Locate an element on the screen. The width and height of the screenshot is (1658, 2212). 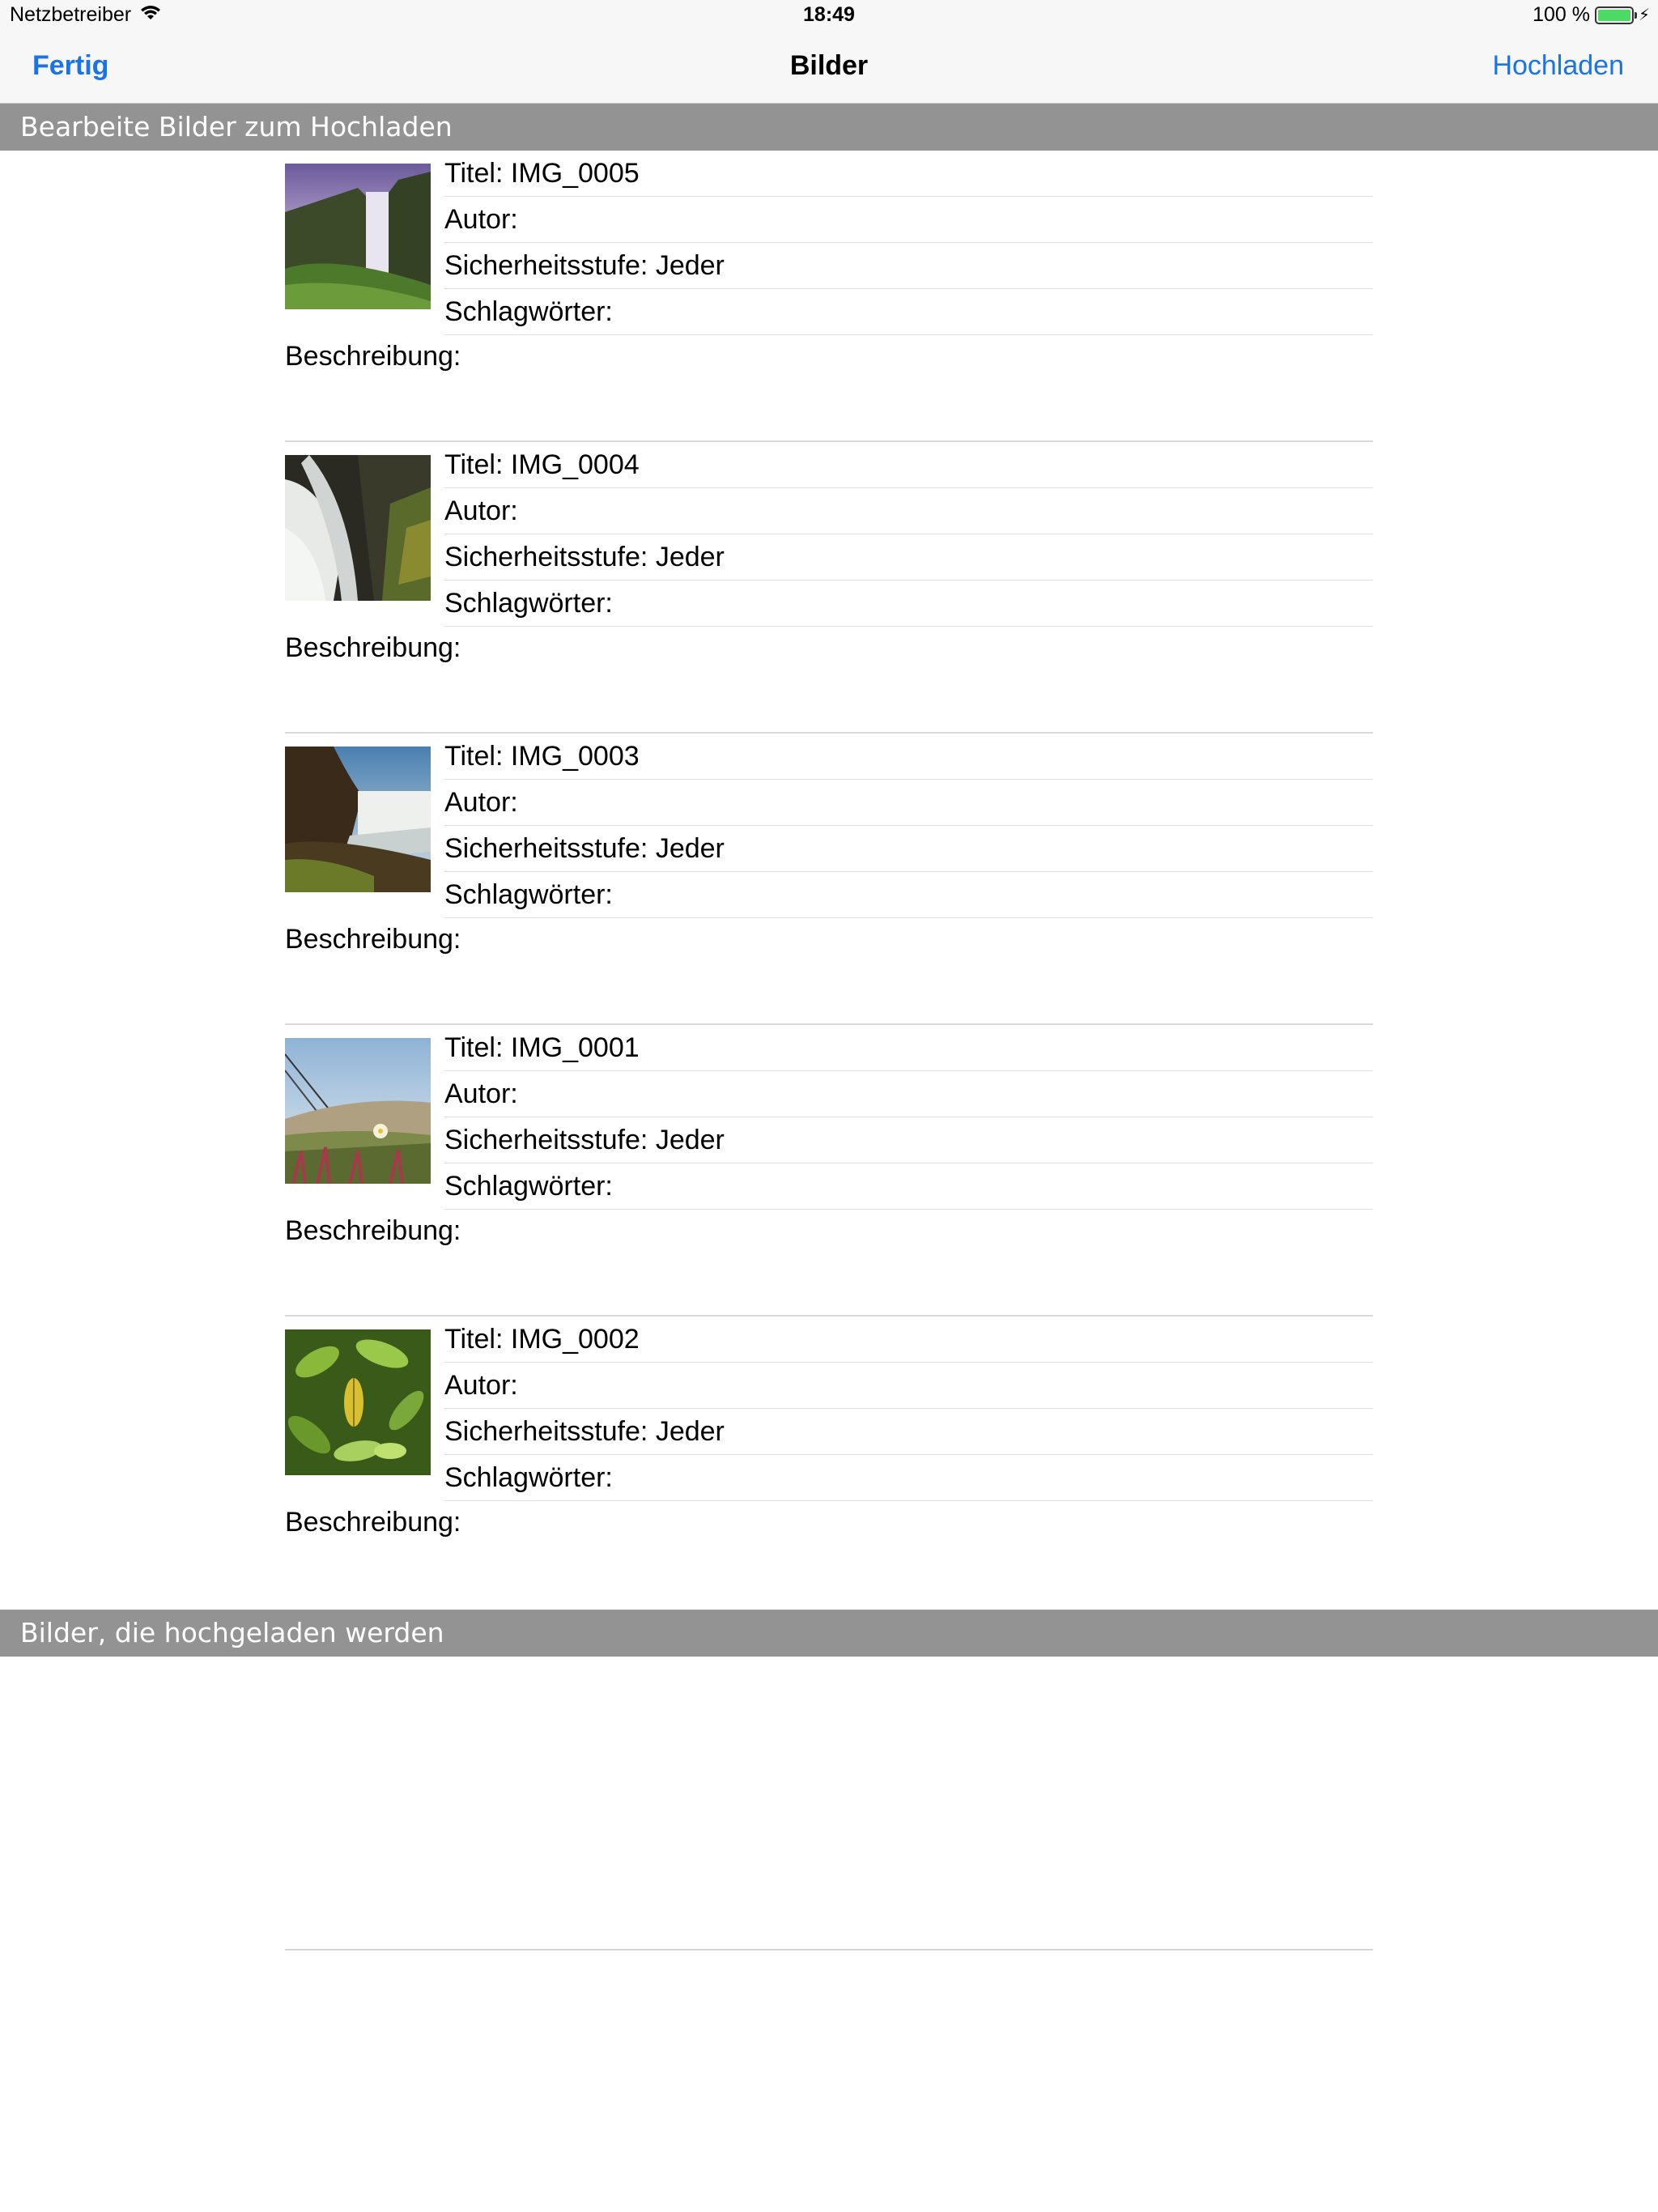
title-field: Titel: IMG_0001 is located at coordinates (908, 1048).